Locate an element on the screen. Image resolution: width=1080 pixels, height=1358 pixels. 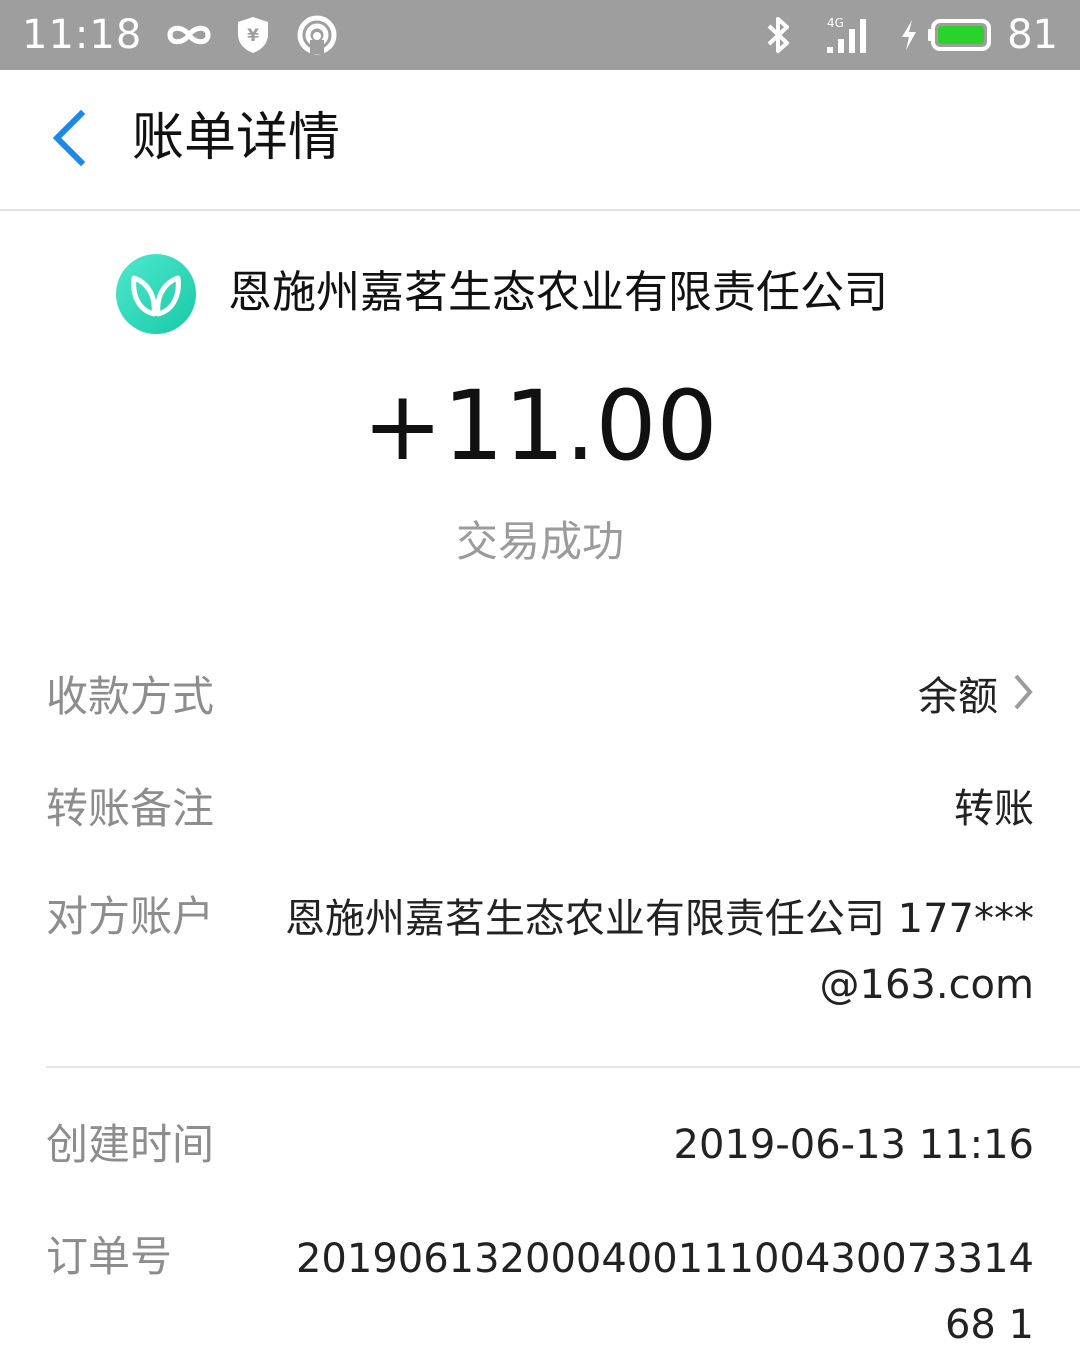
order-number-value: 2019061320004001110043007331468 1 is located at coordinates (664, 1292).